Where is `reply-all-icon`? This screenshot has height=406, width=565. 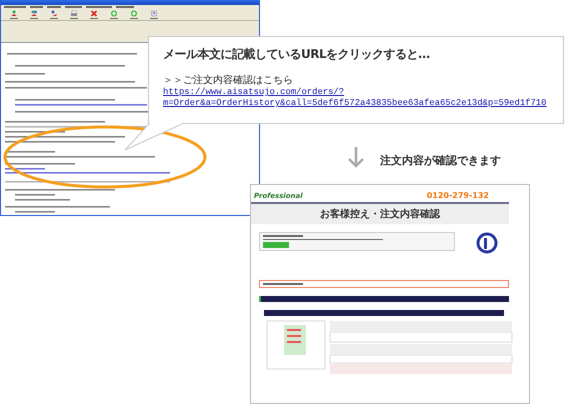 reply-all-icon is located at coordinates (34, 13).